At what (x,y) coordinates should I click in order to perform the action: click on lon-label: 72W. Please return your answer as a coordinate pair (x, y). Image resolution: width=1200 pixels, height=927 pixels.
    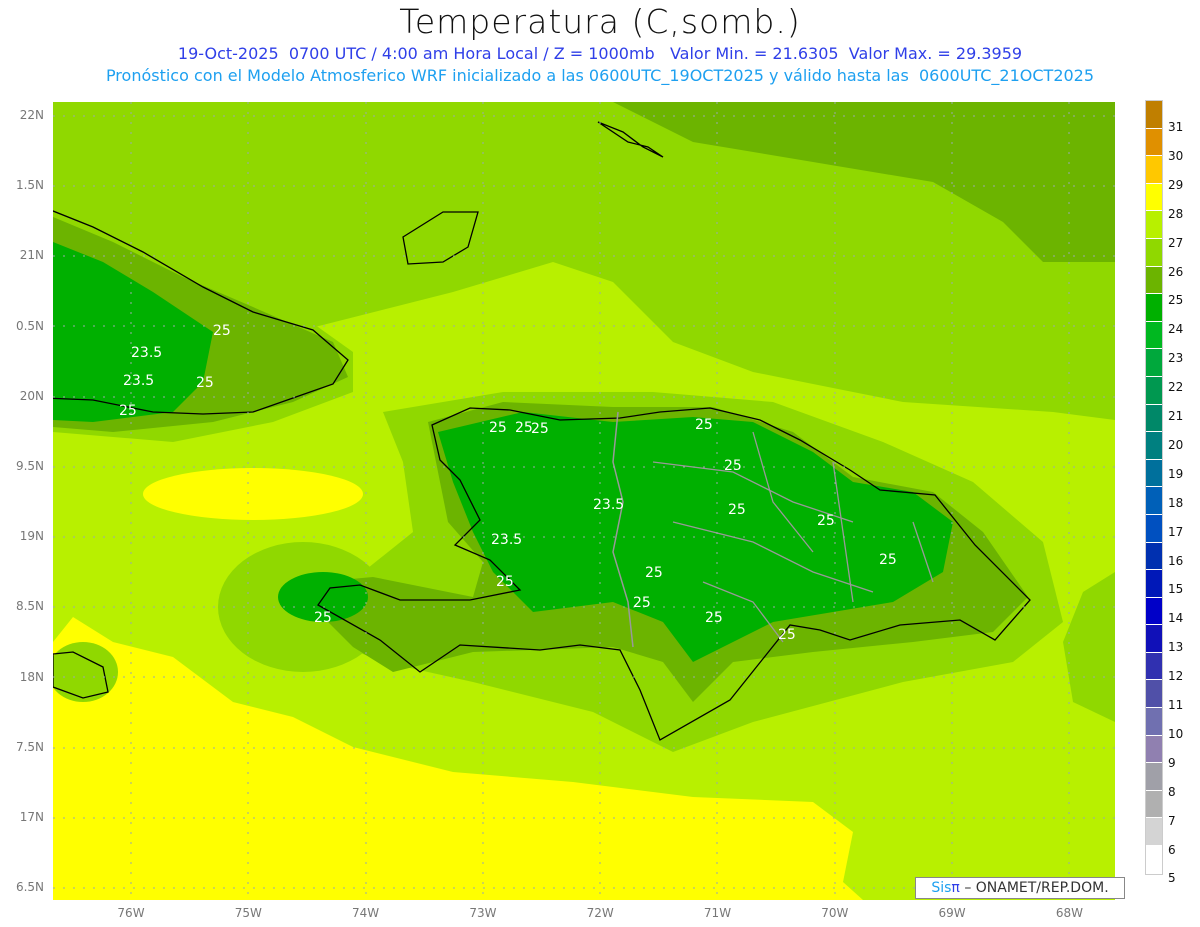
    Looking at the image, I should click on (600, 913).